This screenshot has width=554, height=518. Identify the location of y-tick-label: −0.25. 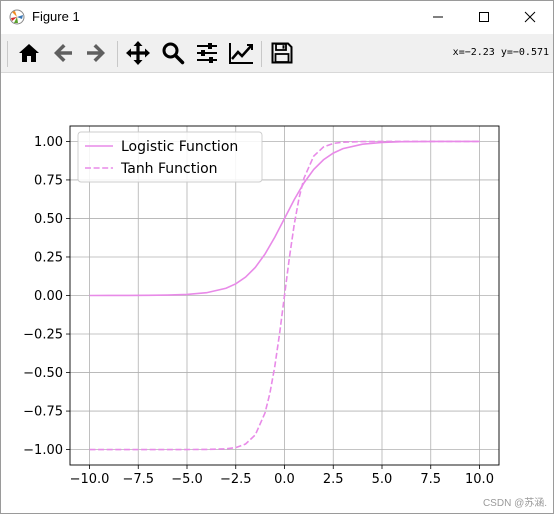
(43, 335).